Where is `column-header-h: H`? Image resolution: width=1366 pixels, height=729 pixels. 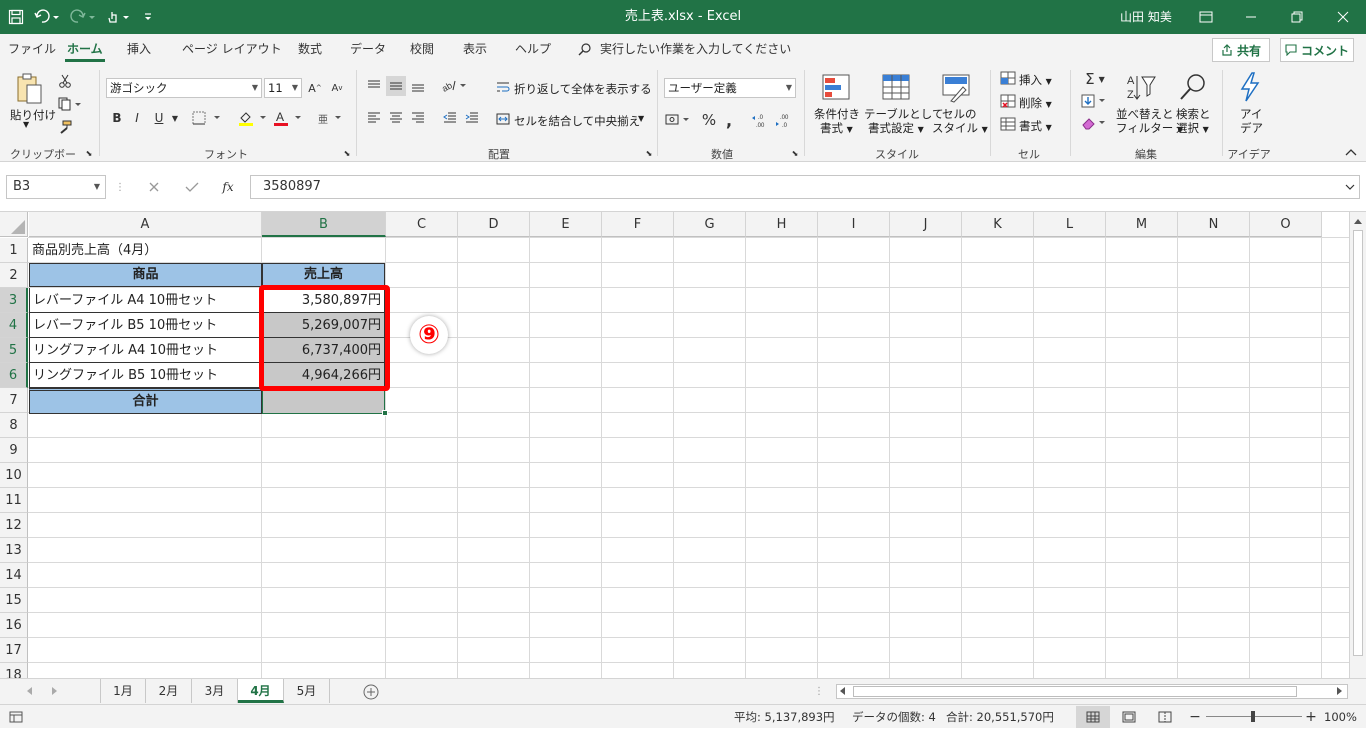
column-header-h: H is located at coordinates (782, 224).